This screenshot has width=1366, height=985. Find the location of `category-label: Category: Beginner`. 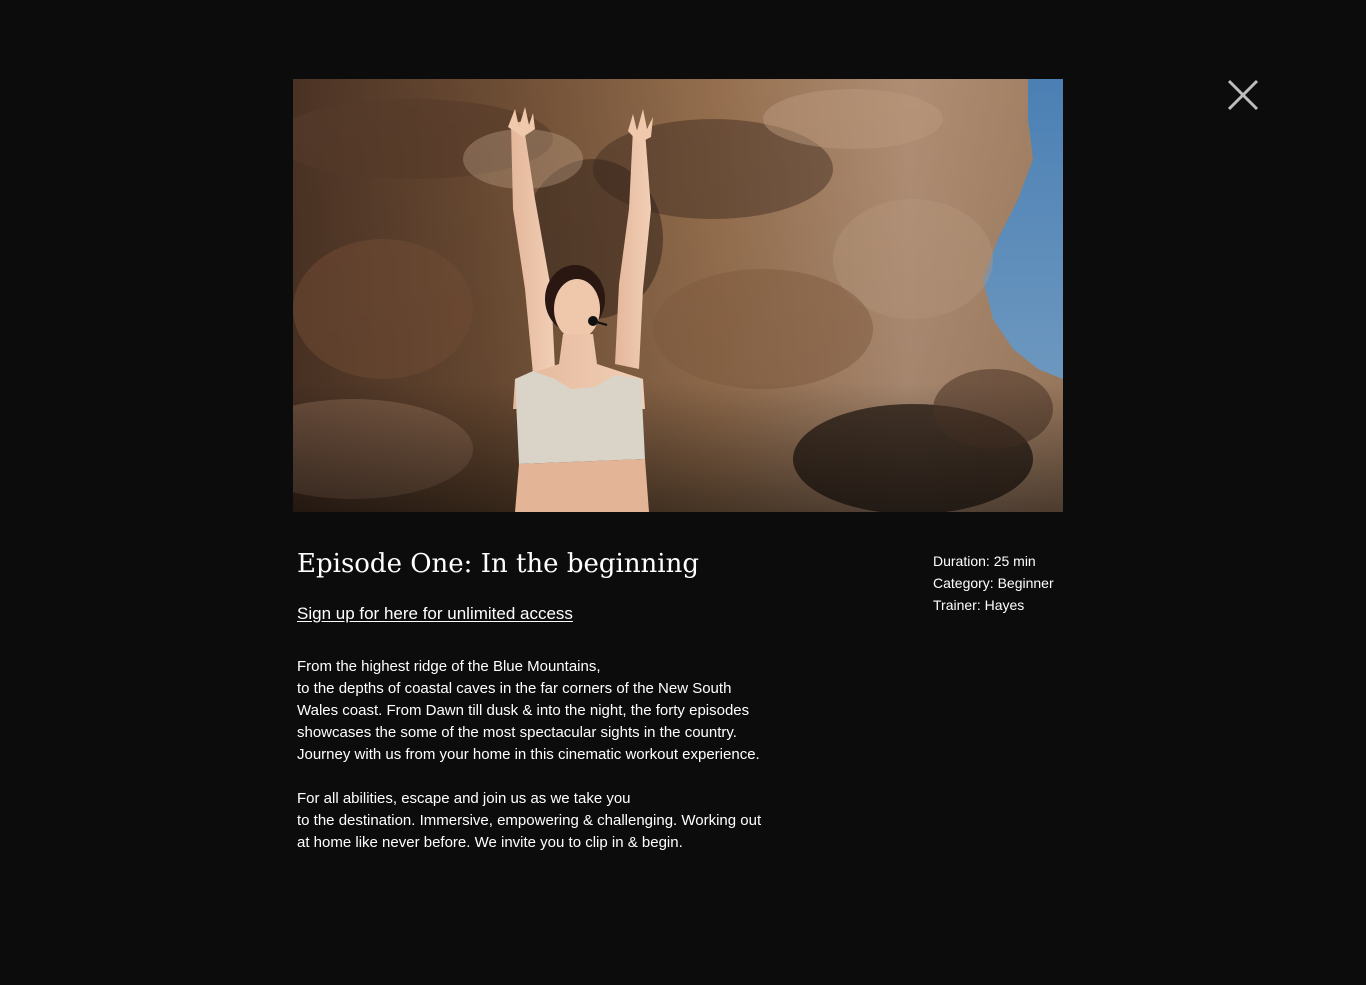

category-label: Category: Beginner is located at coordinates (993, 583).